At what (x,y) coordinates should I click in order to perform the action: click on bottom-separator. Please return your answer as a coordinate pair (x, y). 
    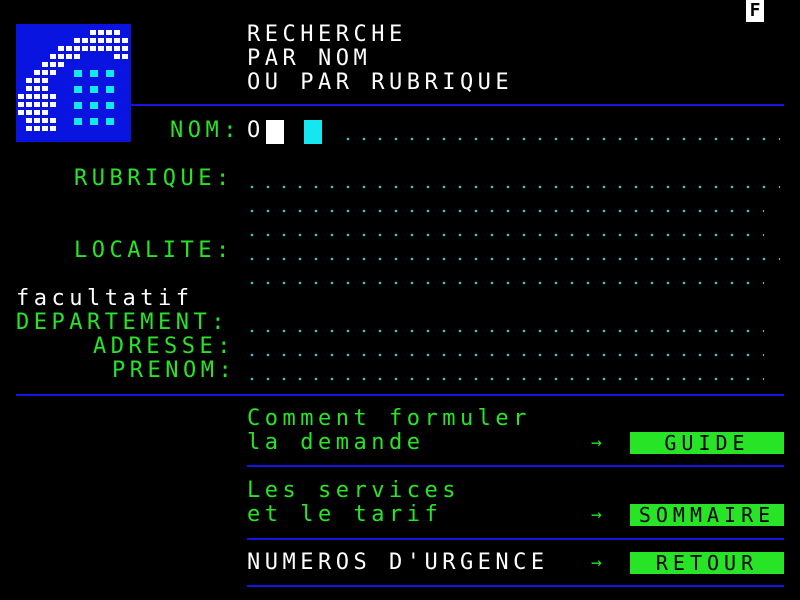
    Looking at the image, I should click on (515, 586).